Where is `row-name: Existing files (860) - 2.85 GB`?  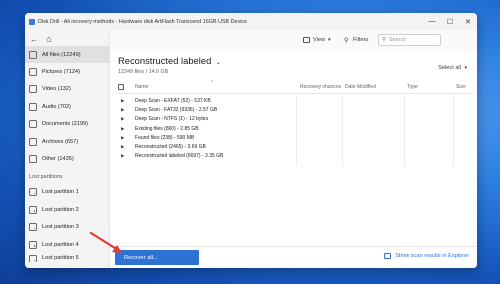
row-name: Existing files (860) - 2.85 GB is located at coordinates (167, 128).